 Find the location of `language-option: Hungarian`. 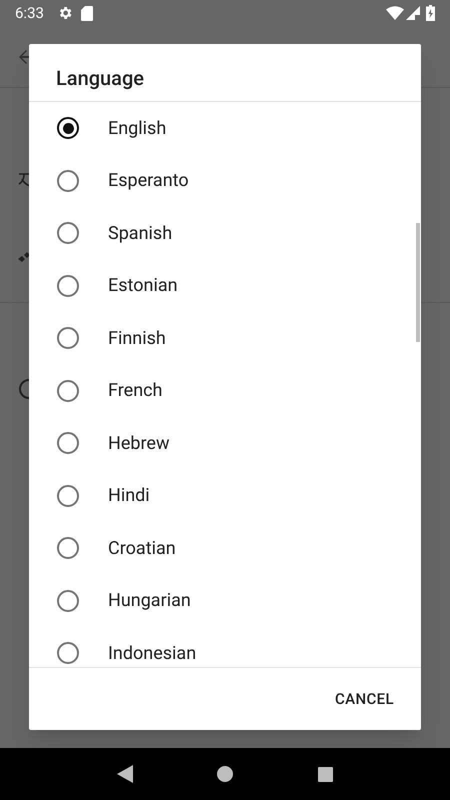

language-option: Hungarian is located at coordinates (149, 600).